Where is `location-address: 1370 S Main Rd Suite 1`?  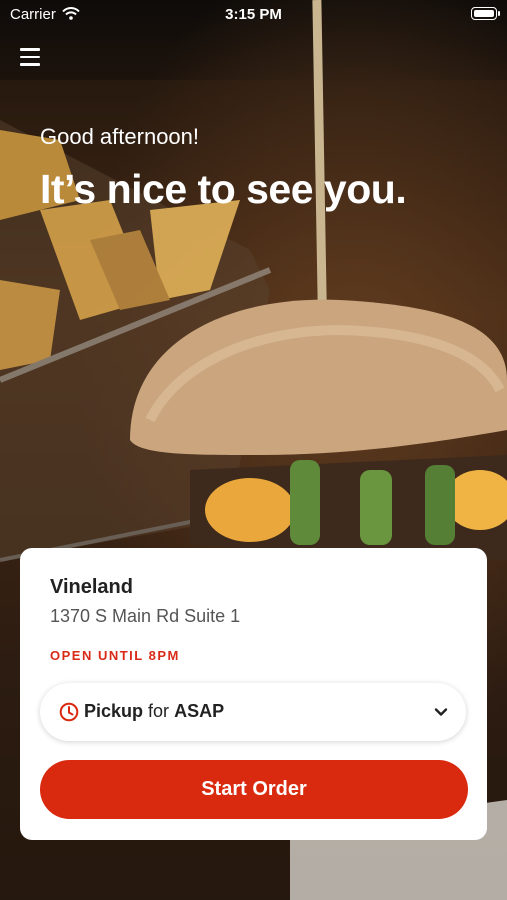 location-address: 1370 S Main Rd Suite 1 is located at coordinates (145, 616).